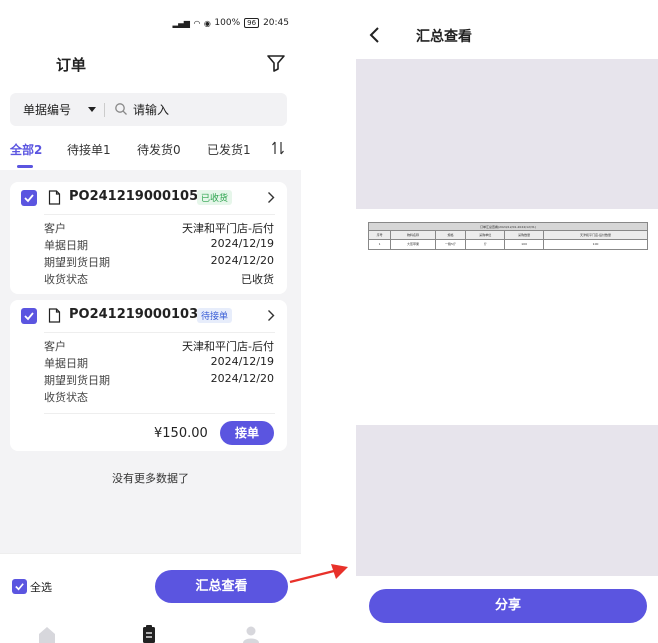  Describe the element at coordinates (486, 244) in the screenshot. I see `table-cell: 斤` at that location.